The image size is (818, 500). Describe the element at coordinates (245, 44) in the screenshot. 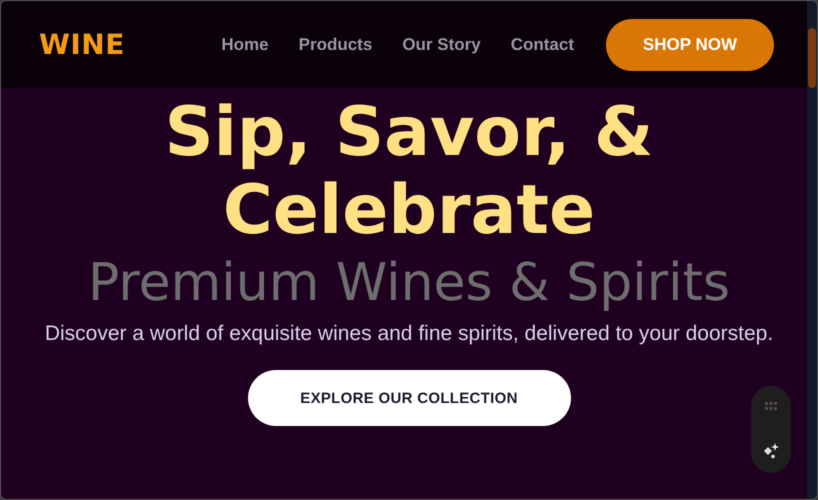

I see `nav-link: Home` at that location.